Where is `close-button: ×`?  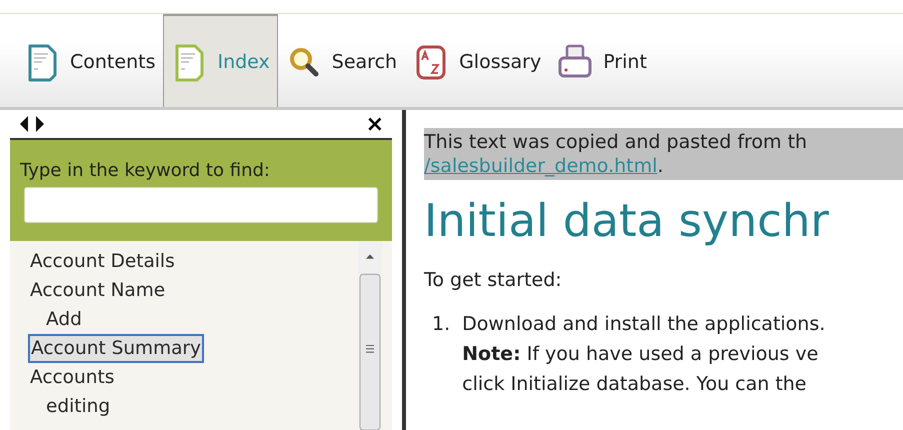 close-button: × is located at coordinates (375, 124).